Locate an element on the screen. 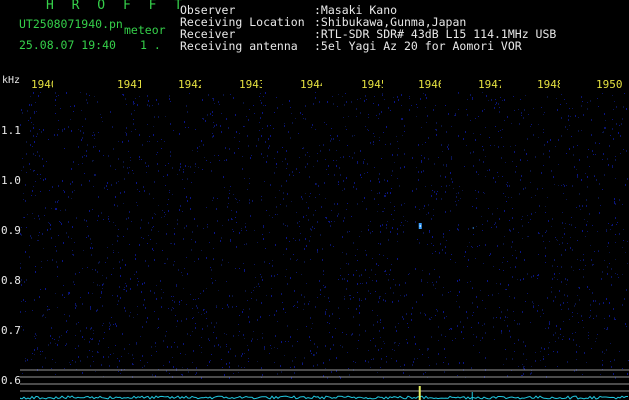  hrofft-title: H R O F F T is located at coordinates (117, 6).